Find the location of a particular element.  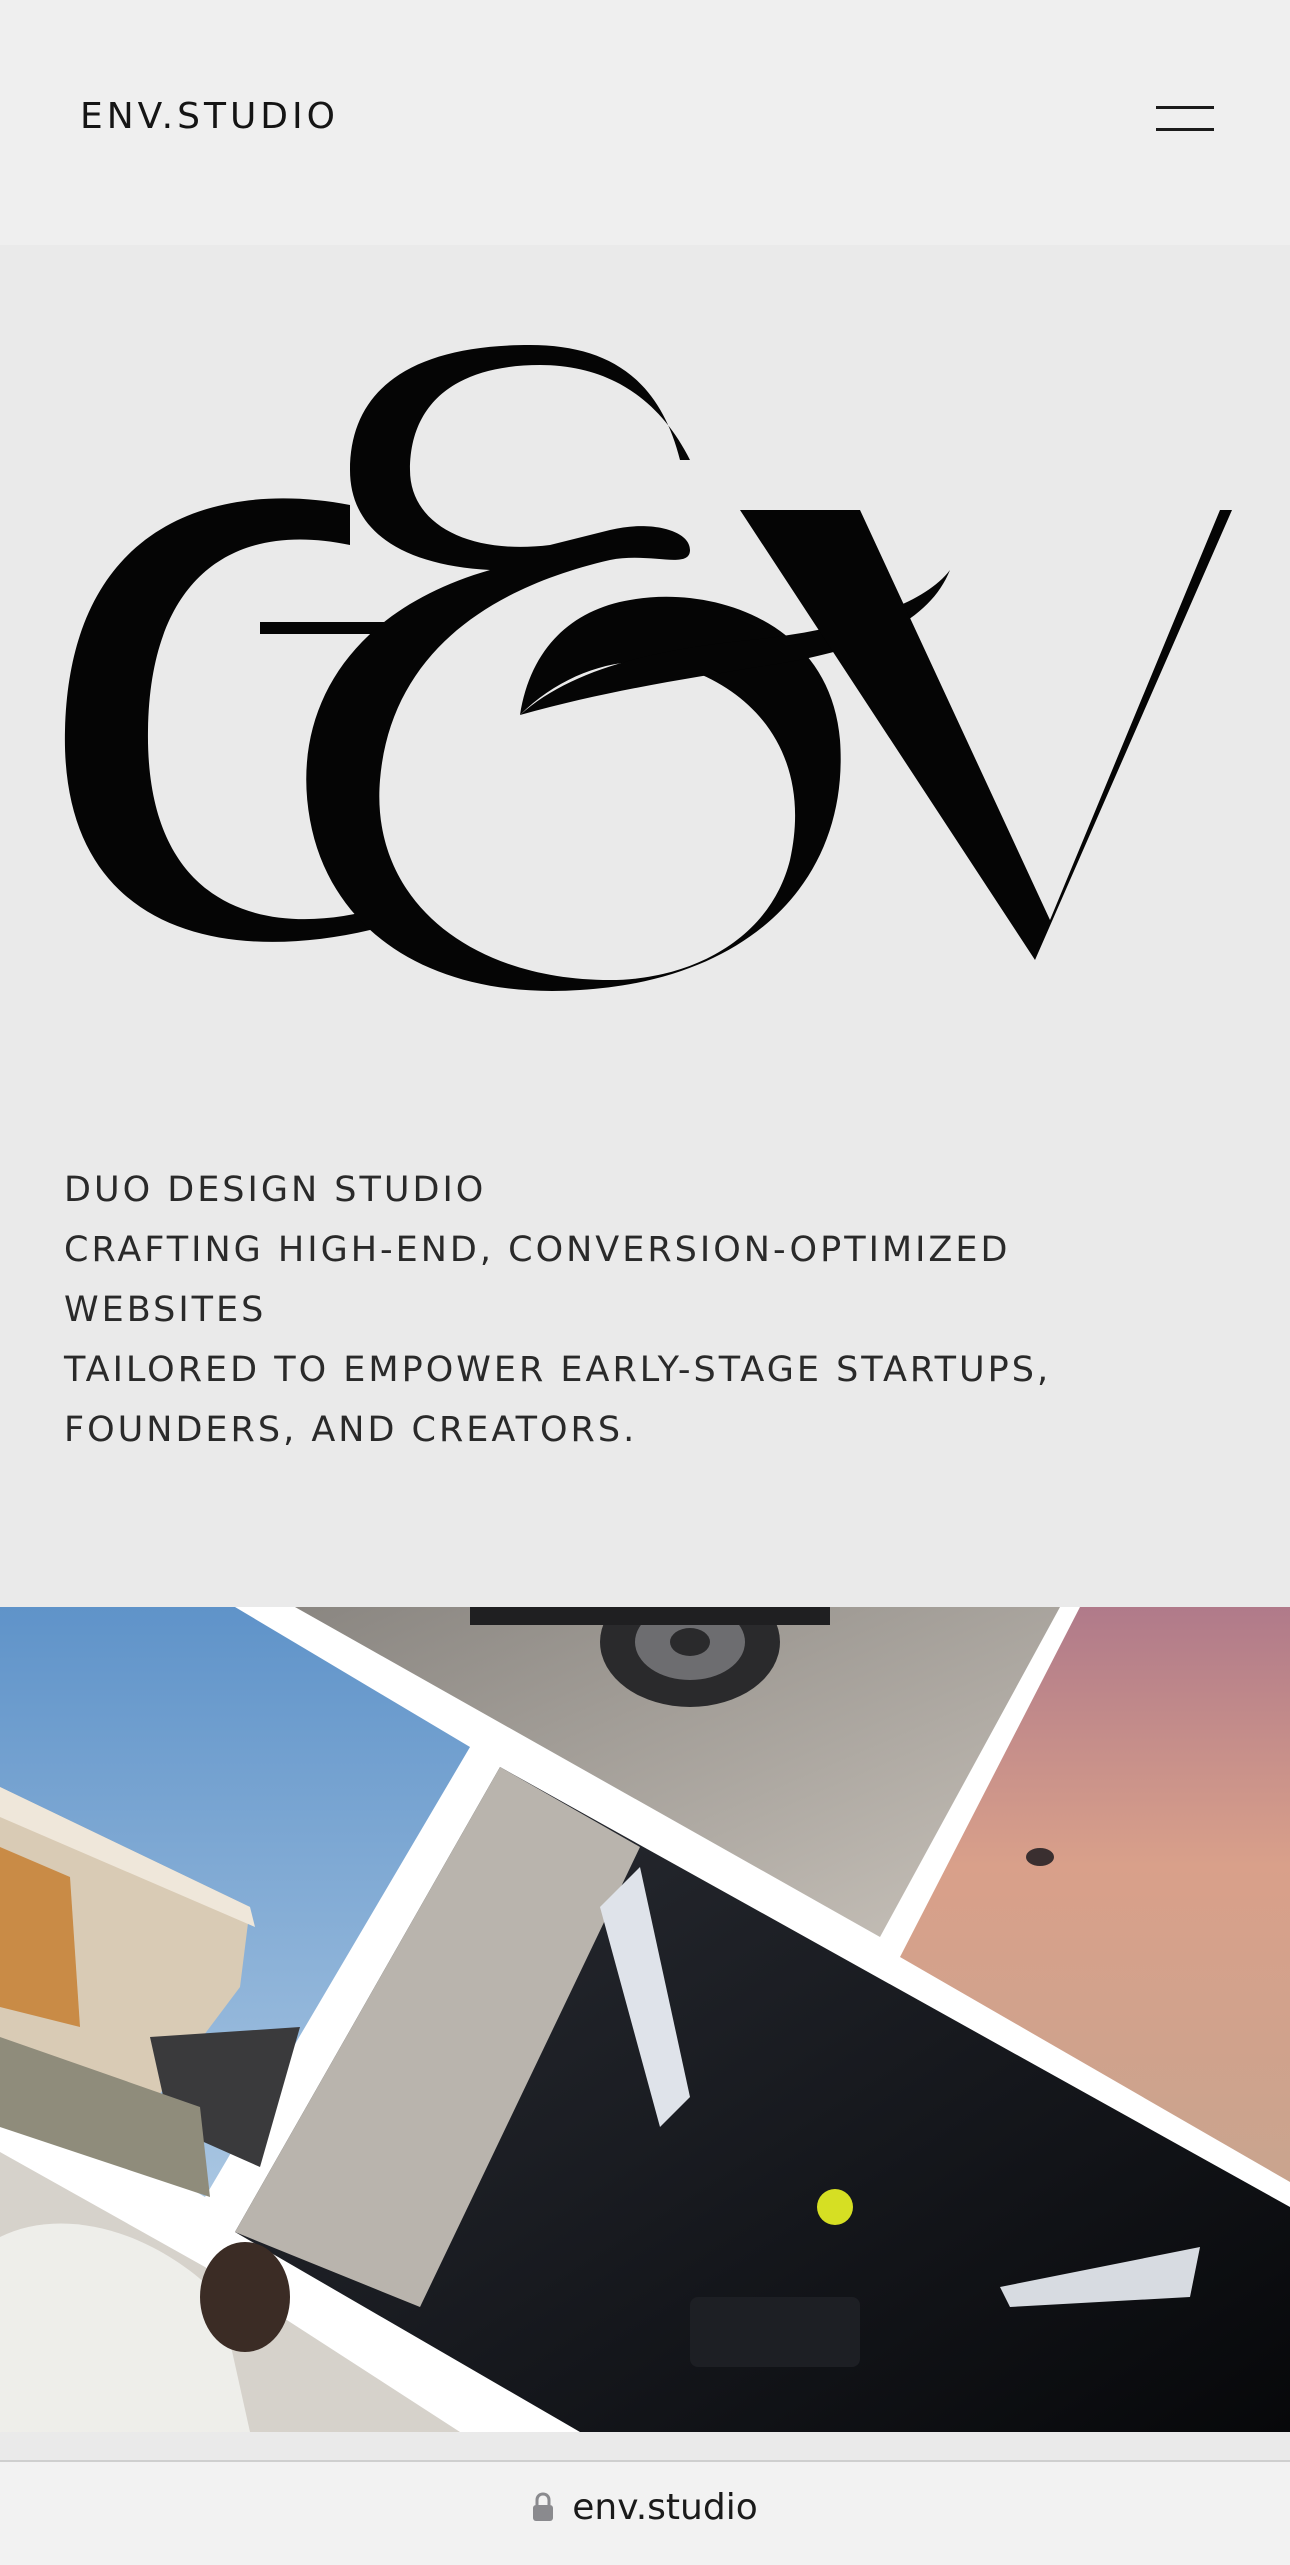

tagline-line: FOUNDERS, AND CREATORS. is located at coordinates (351, 1430).